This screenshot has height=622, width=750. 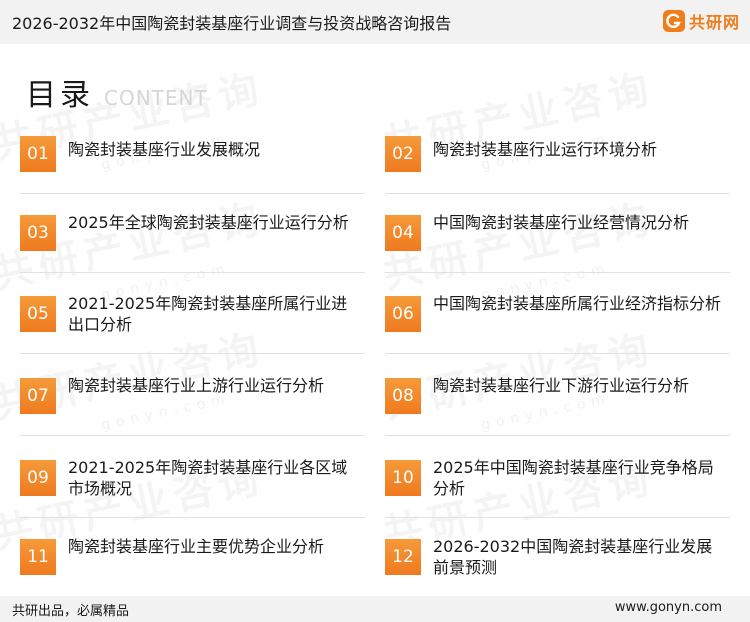 I want to click on toc-item-03: 03 2025年全球陶瓷封装基座行业运行分析, so click(x=192, y=241).